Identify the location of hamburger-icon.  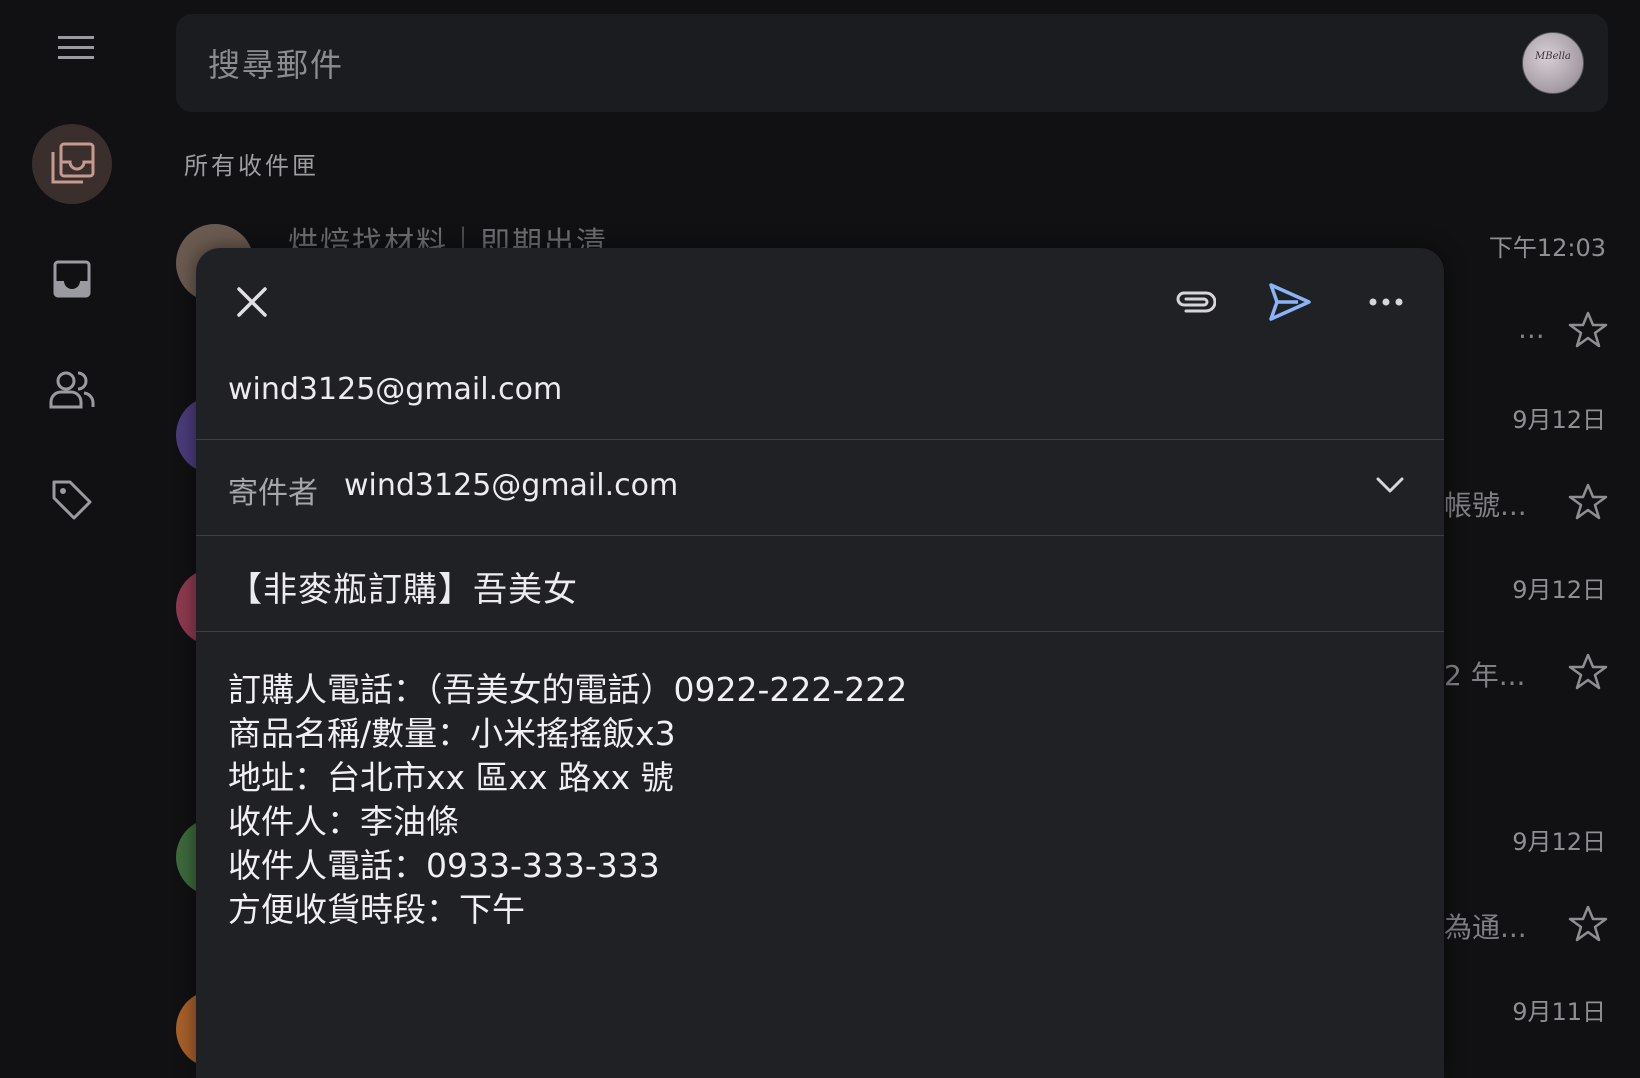
(76, 47).